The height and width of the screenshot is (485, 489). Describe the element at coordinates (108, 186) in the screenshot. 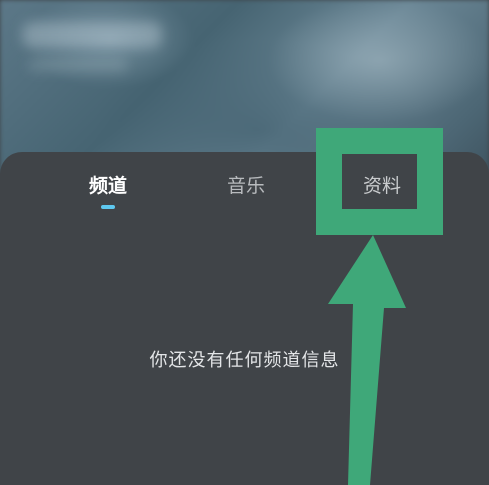

I see `tab-channel: 频道` at that location.